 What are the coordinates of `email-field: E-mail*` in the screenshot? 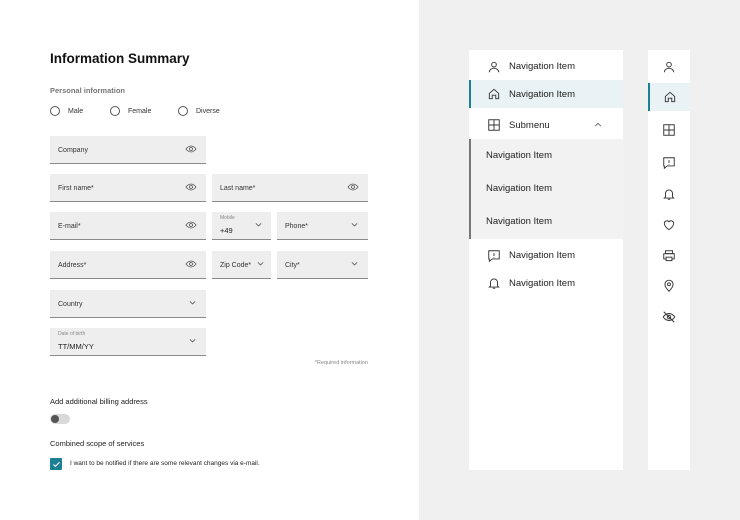 It's located at (128, 226).